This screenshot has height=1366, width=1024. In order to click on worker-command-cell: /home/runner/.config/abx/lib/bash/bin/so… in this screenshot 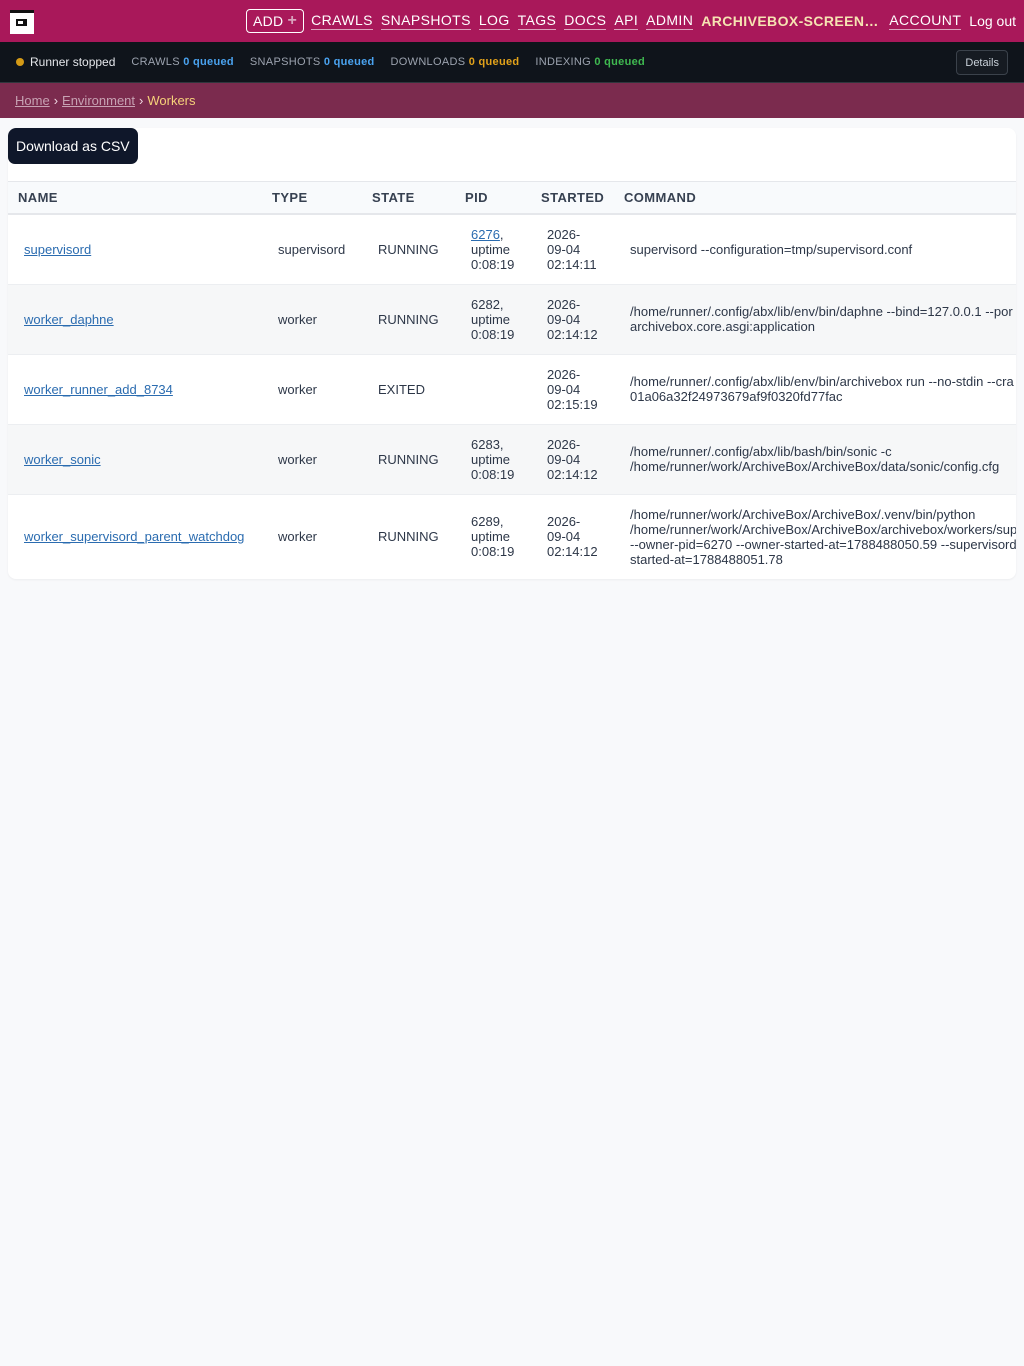, I will do `click(815, 459)`.